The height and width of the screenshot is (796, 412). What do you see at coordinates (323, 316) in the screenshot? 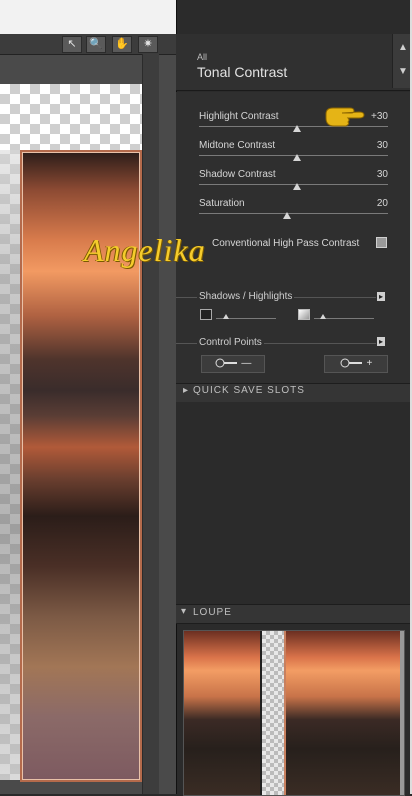
I see `highlights-thumb` at bounding box center [323, 316].